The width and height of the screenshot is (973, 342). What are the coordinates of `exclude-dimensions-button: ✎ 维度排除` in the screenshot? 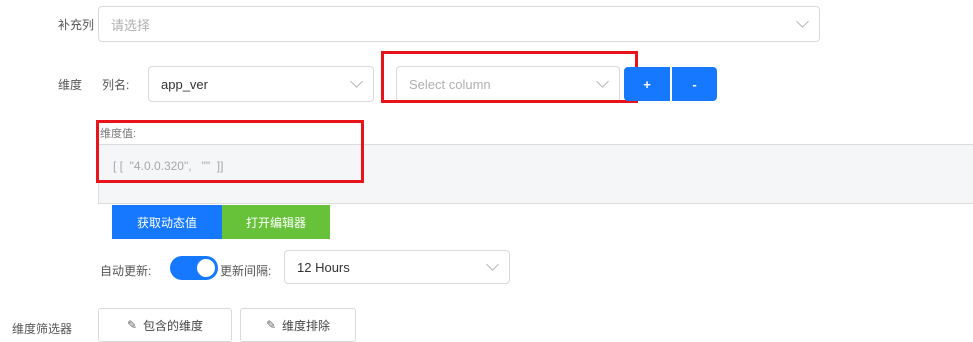 It's located at (298, 325).